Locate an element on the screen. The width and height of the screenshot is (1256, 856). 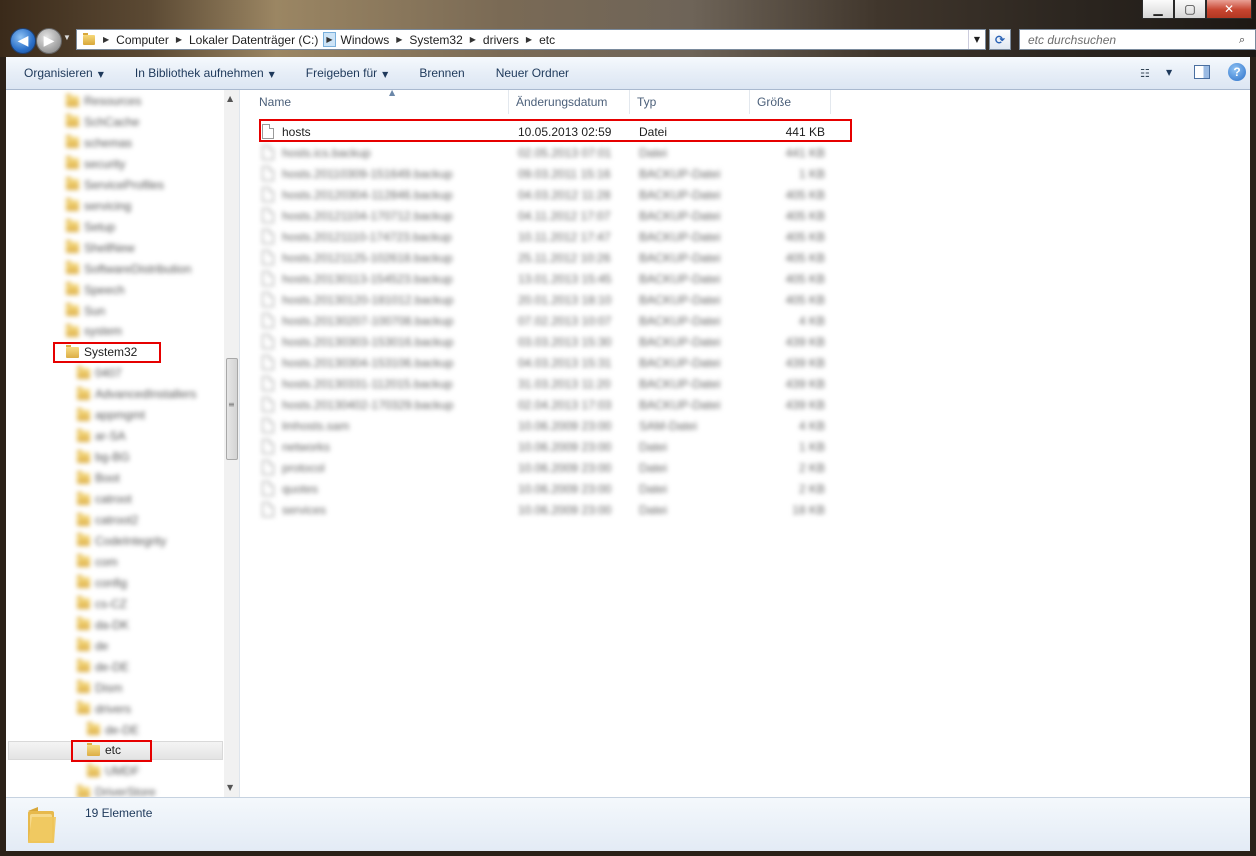
tree-item: system is located at coordinates (94, 331).